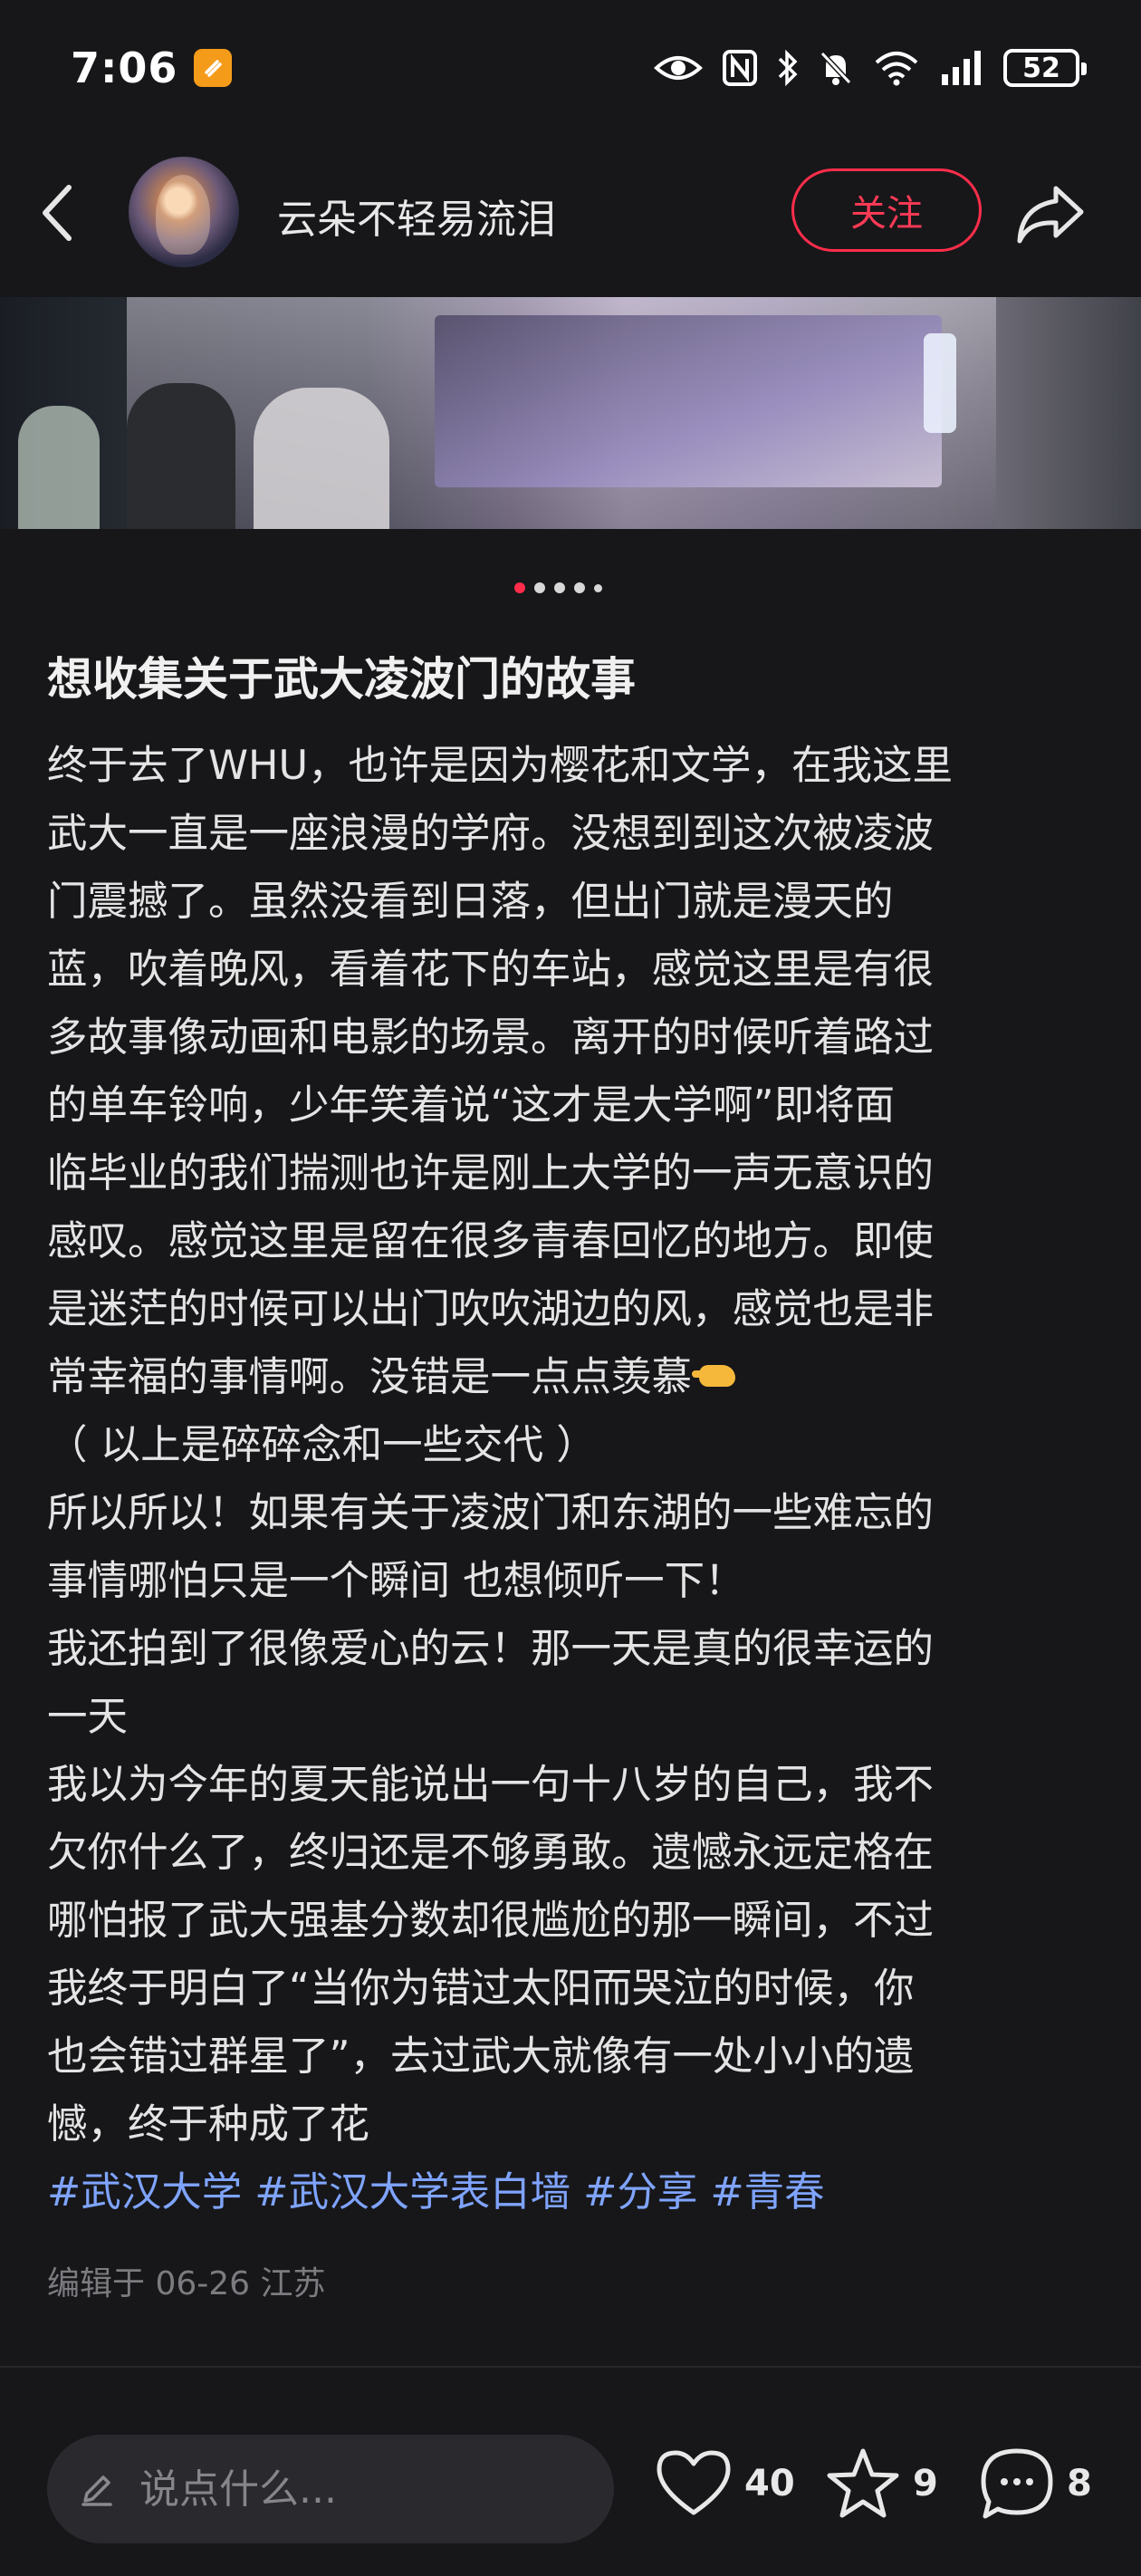 The image size is (1141, 2576). Describe the element at coordinates (788, 68) in the screenshot. I see `bluetooth-icon` at that location.